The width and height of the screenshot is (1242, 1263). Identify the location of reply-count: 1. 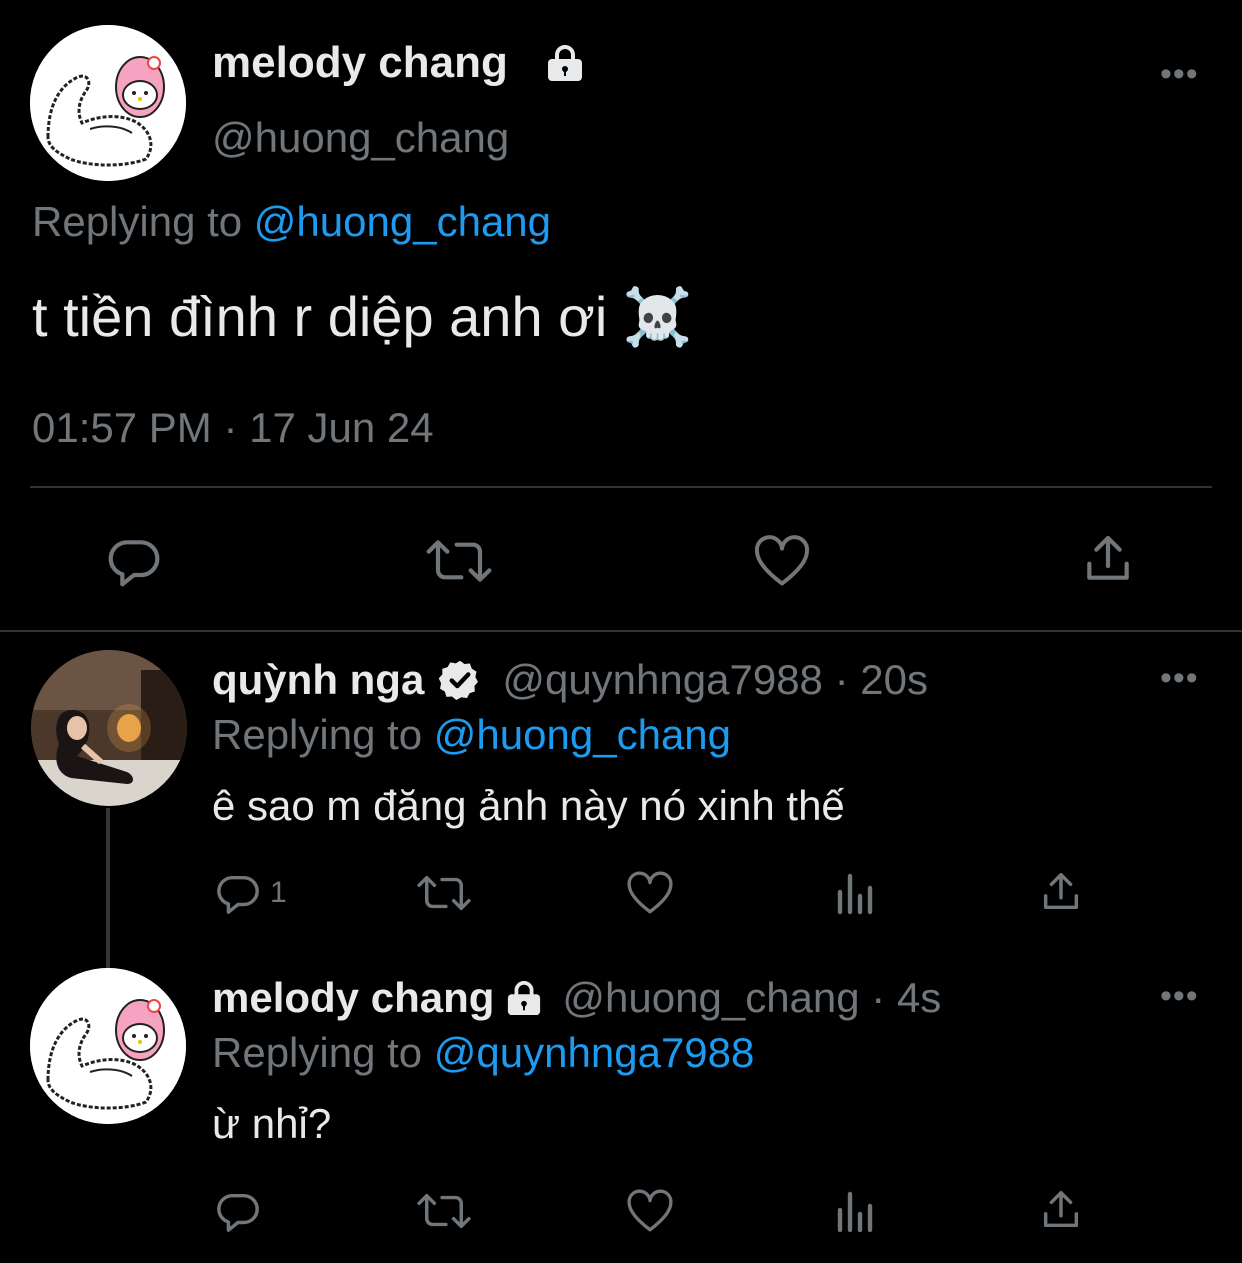
(278, 892).